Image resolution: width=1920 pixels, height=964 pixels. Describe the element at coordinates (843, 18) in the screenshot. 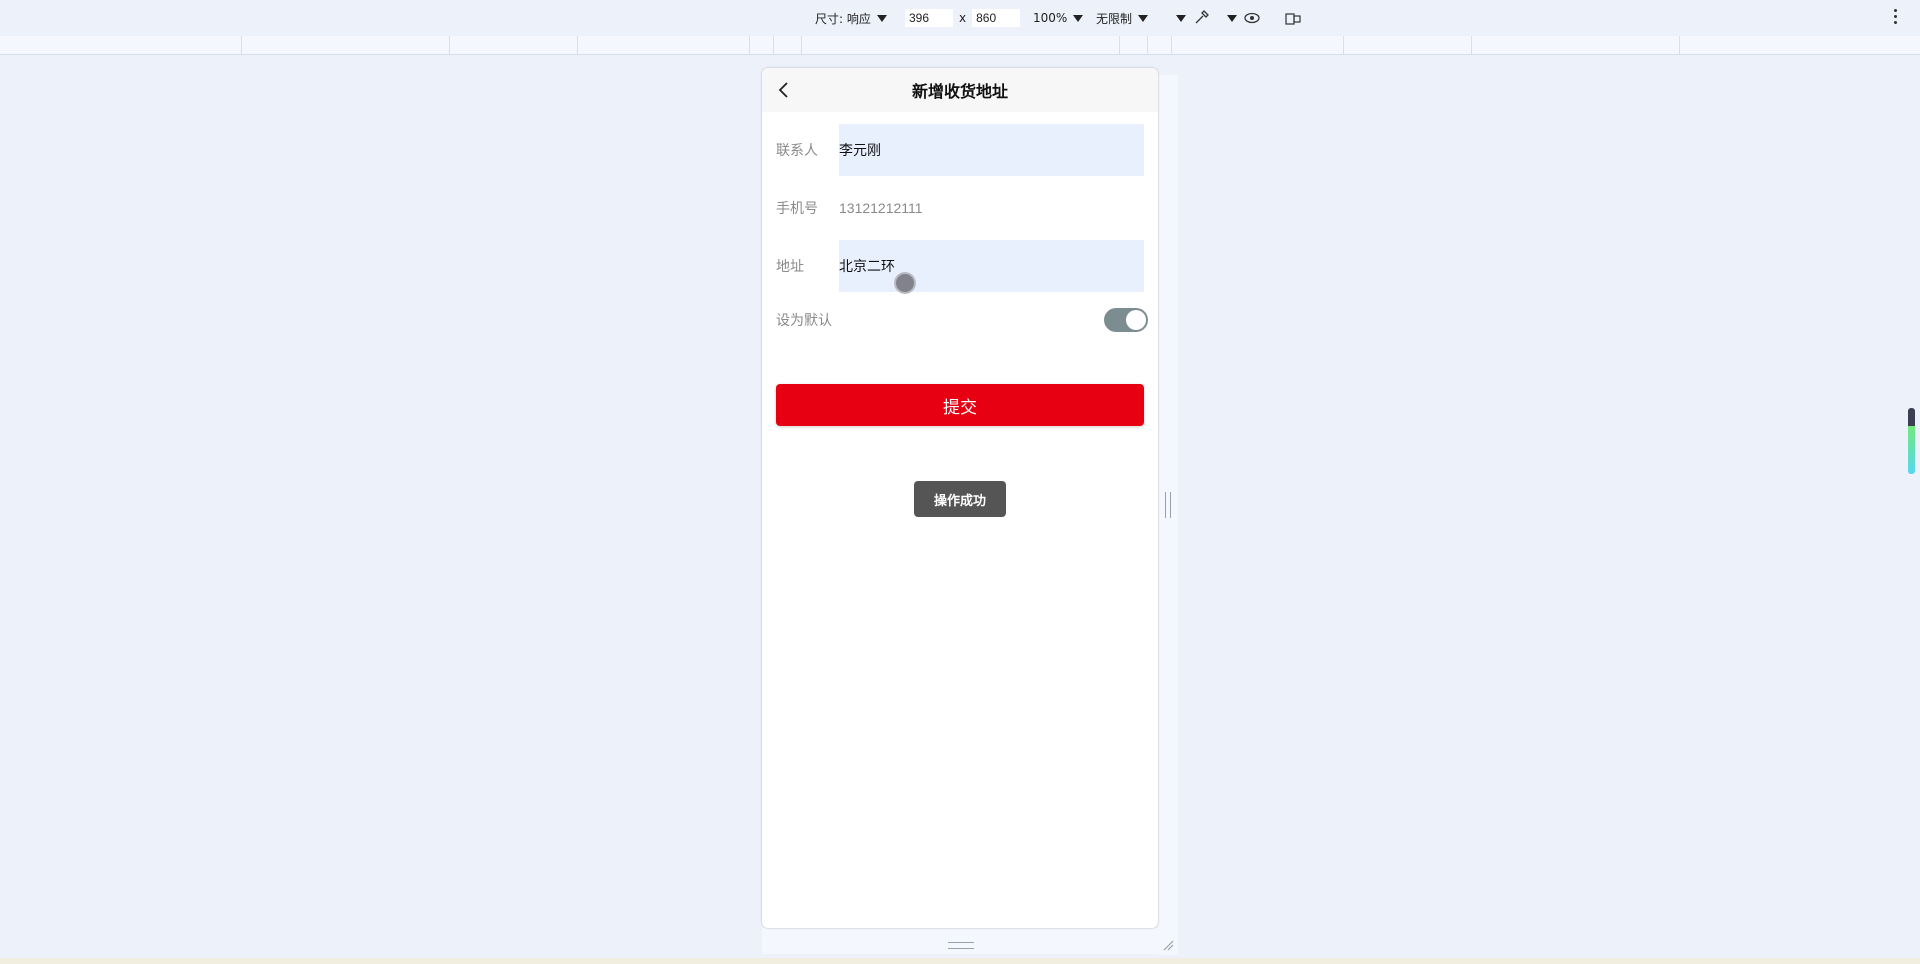

I see `device-label: 尺寸: 响应` at that location.